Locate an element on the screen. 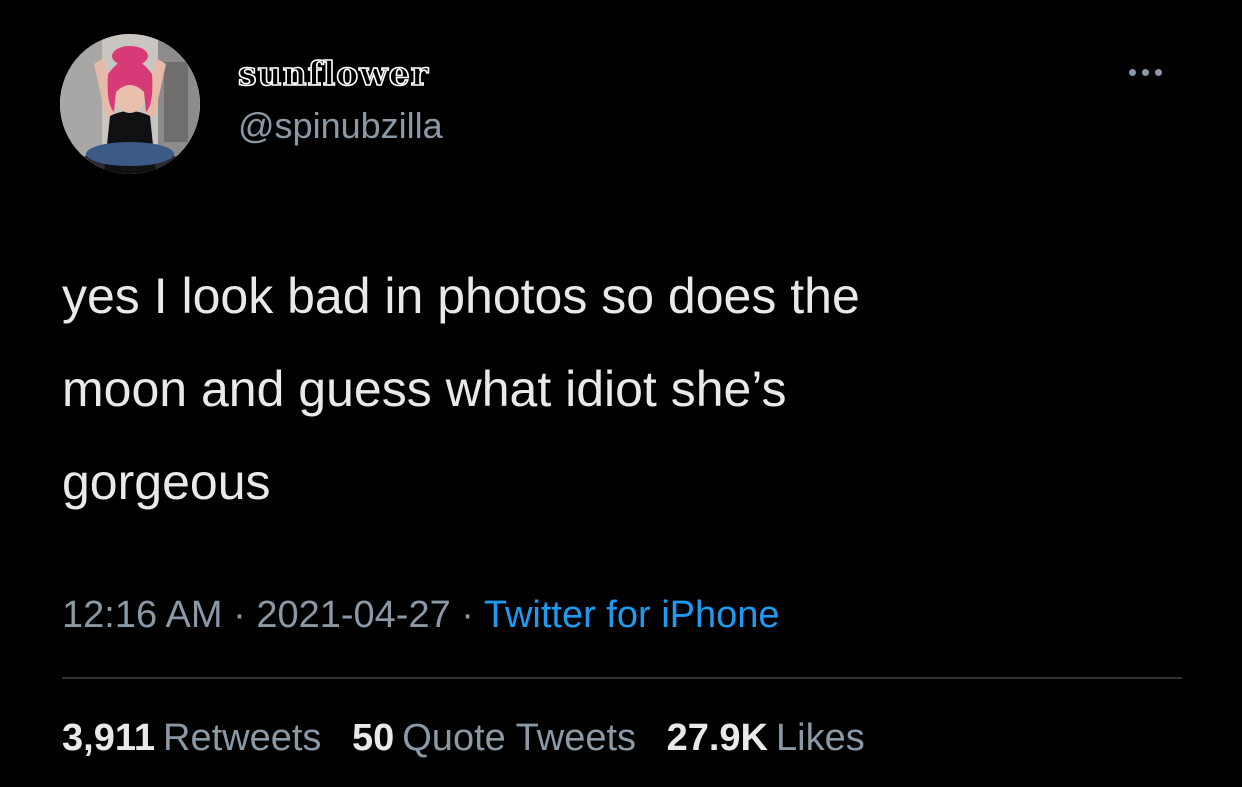 The image size is (1242, 787). retweets-label: Retweets is located at coordinates (242, 738).